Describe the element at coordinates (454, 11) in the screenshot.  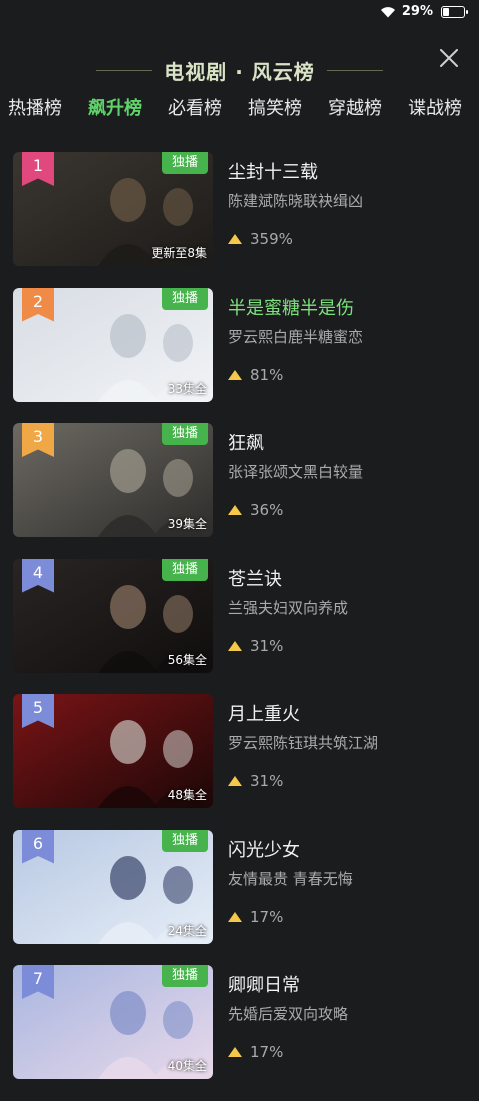
I see `battery-icon` at that location.